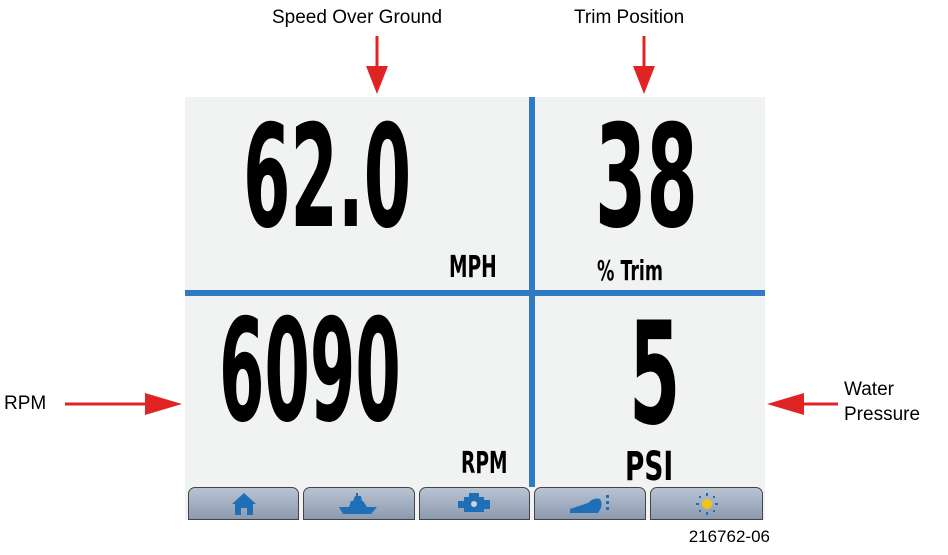  I want to click on tab-brightness, so click(706, 503).